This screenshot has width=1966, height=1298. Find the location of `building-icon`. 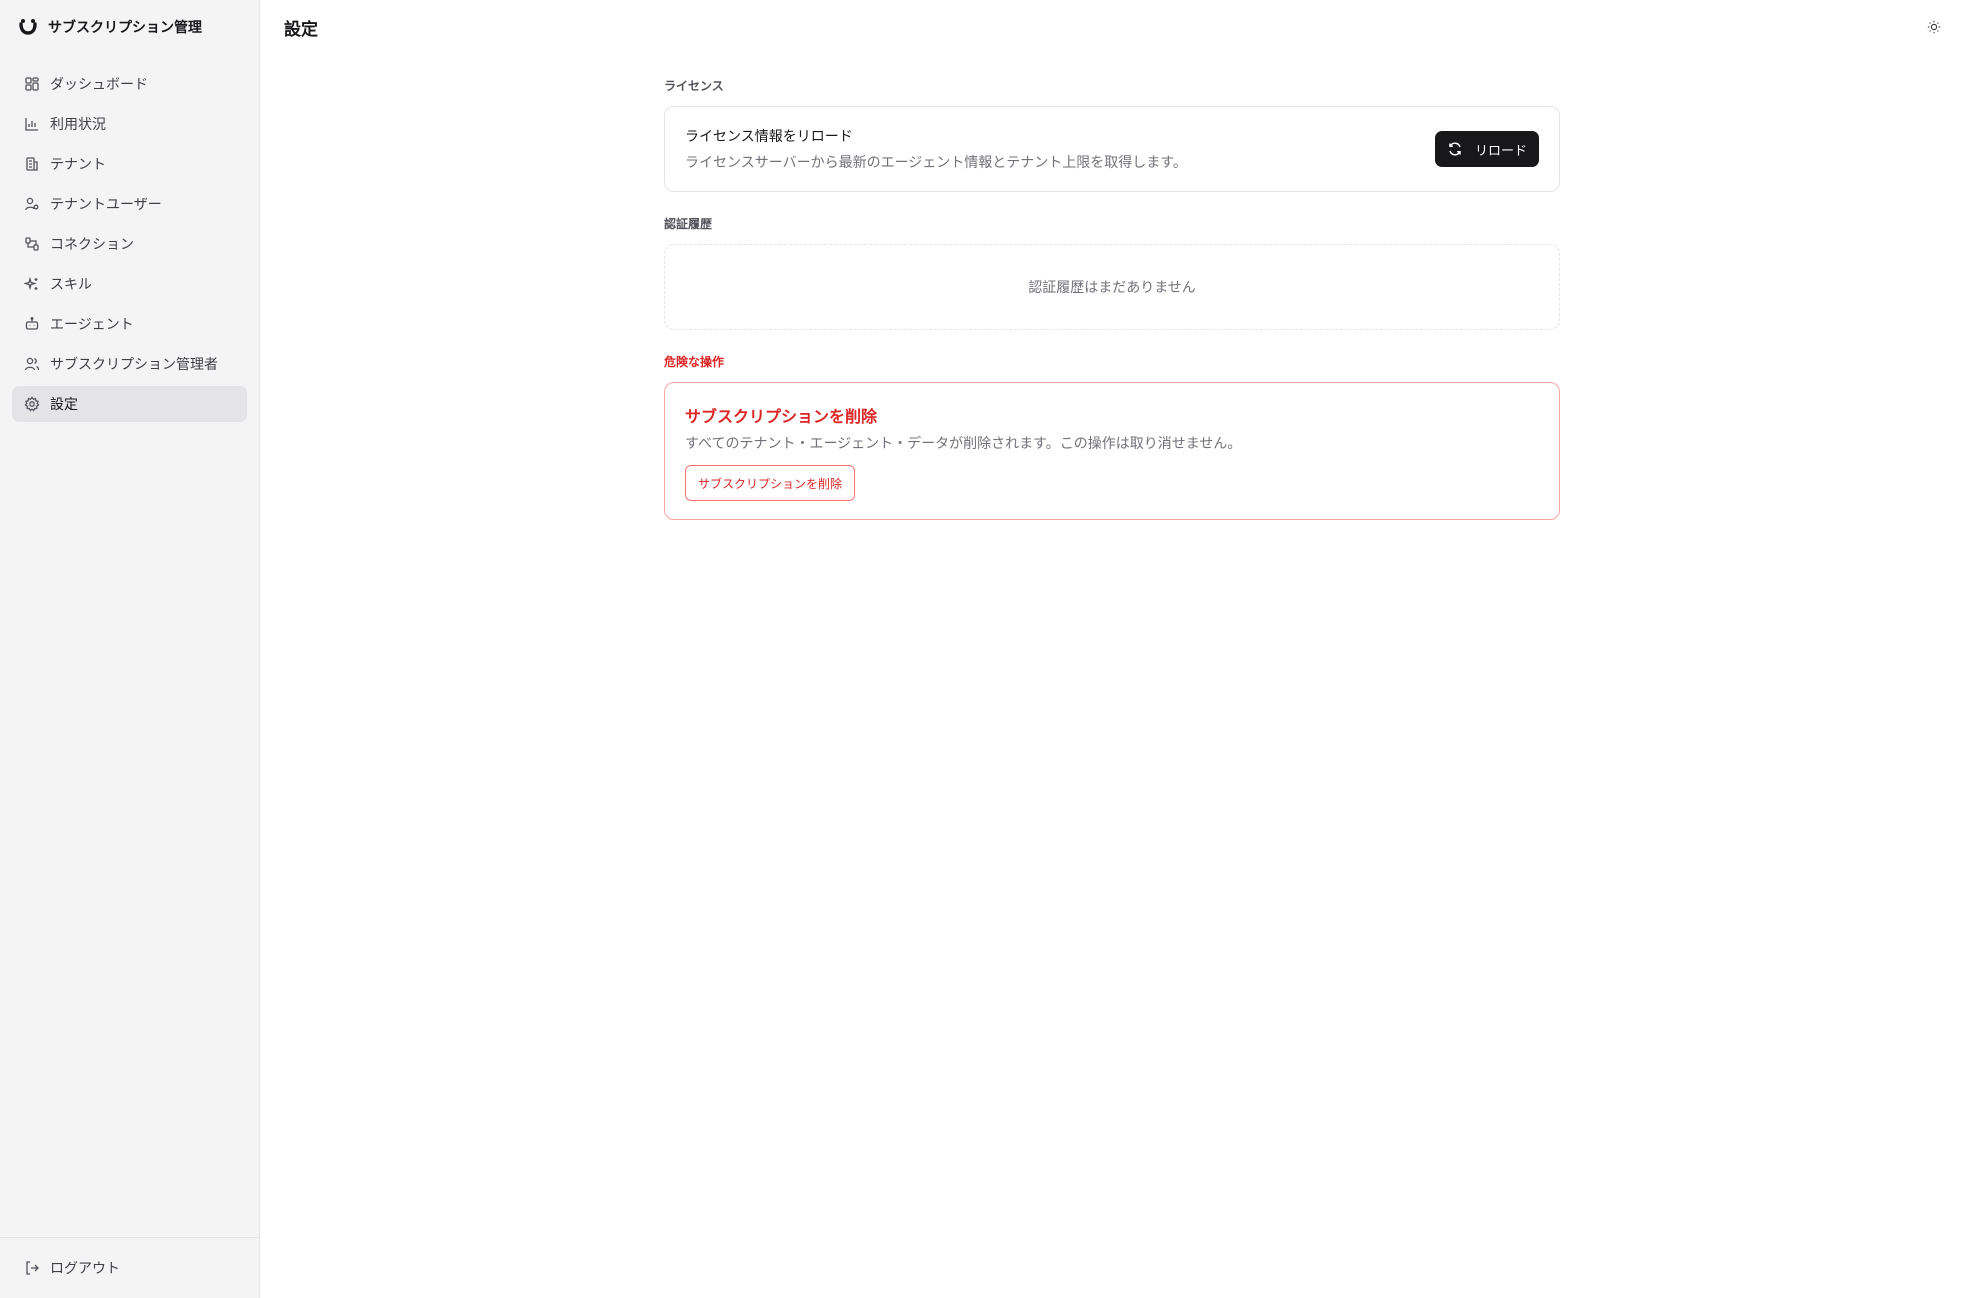

building-icon is located at coordinates (32, 164).